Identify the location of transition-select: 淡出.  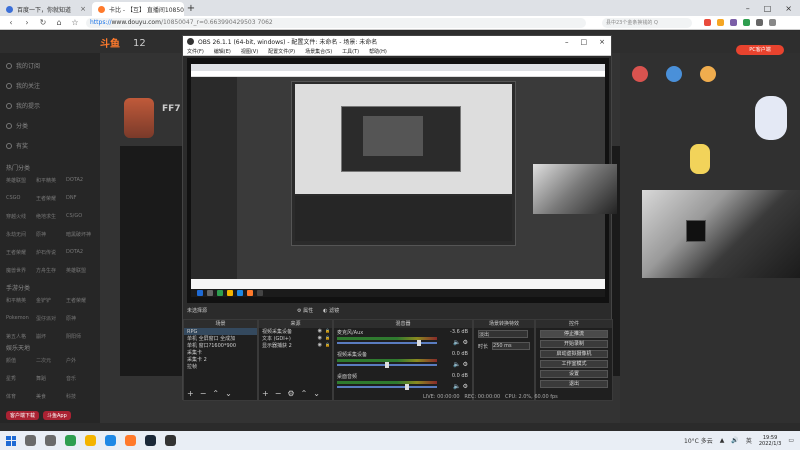
(503, 334).